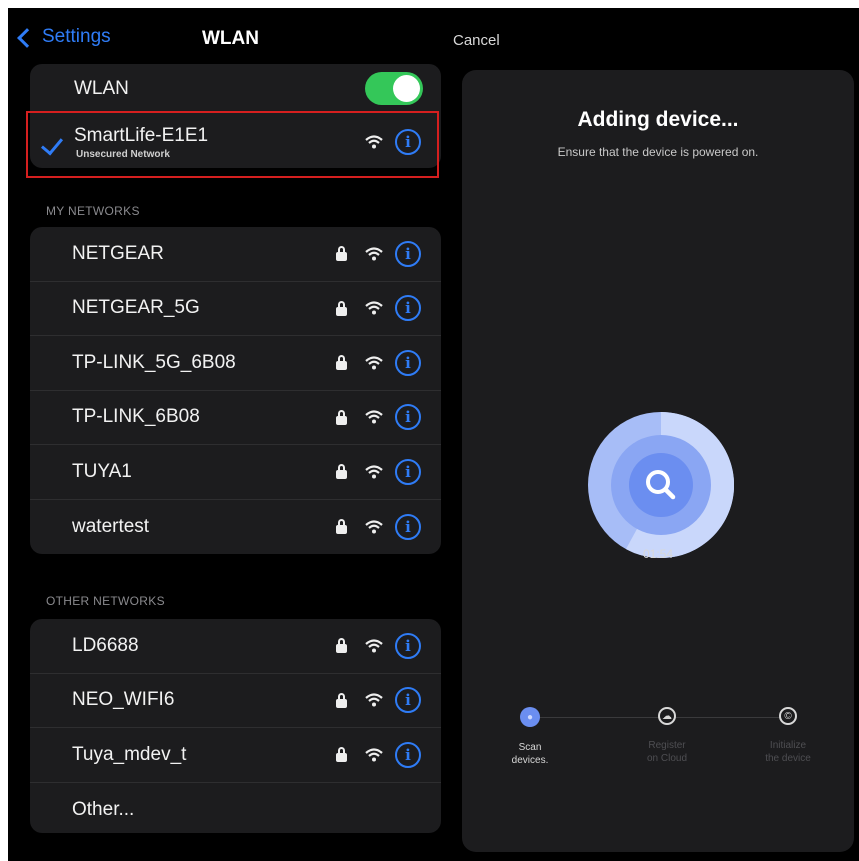  Describe the element at coordinates (93, 211) in the screenshot. I see `my-networks-header: MY NETWORKS` at that location.